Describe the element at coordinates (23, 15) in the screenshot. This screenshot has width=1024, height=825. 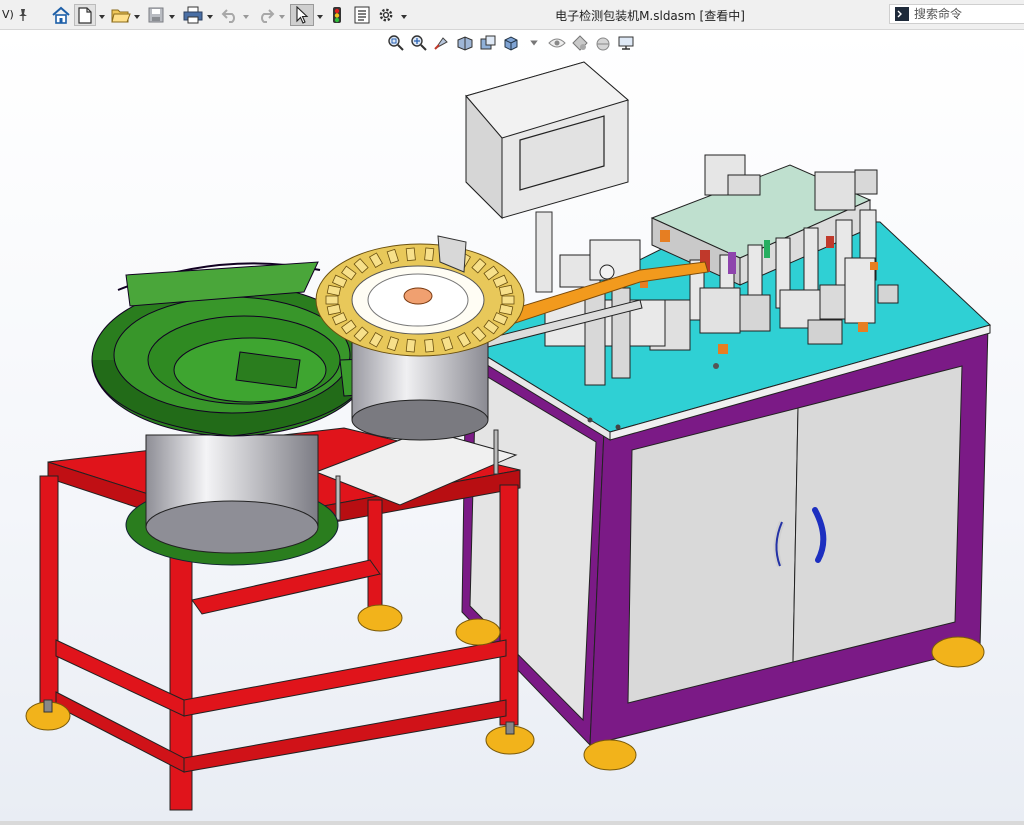
I see `pin-icon` at that location.